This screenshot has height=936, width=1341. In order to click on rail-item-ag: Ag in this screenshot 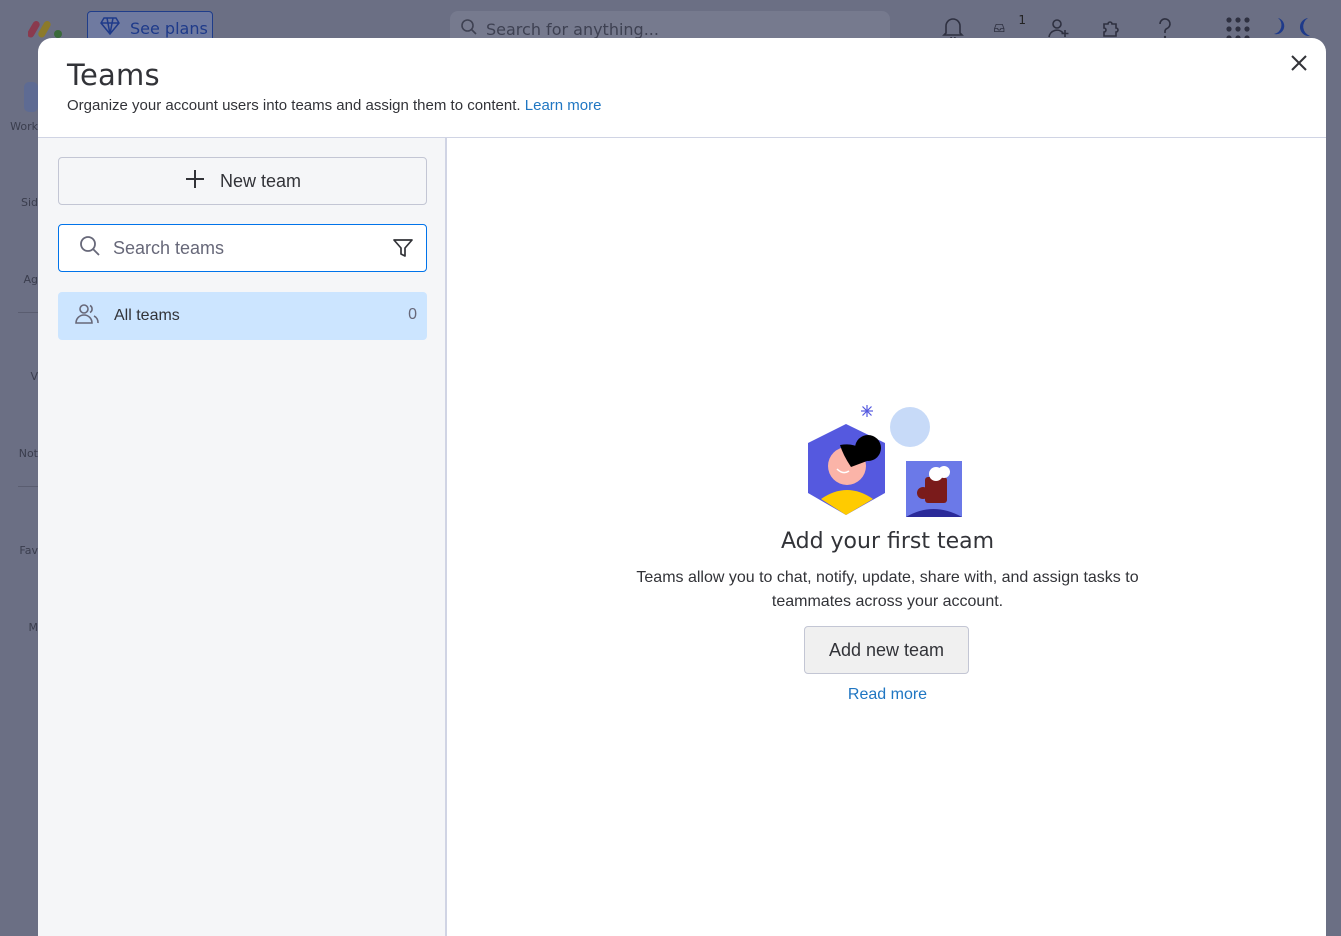, I will do `click(19, 279)`.